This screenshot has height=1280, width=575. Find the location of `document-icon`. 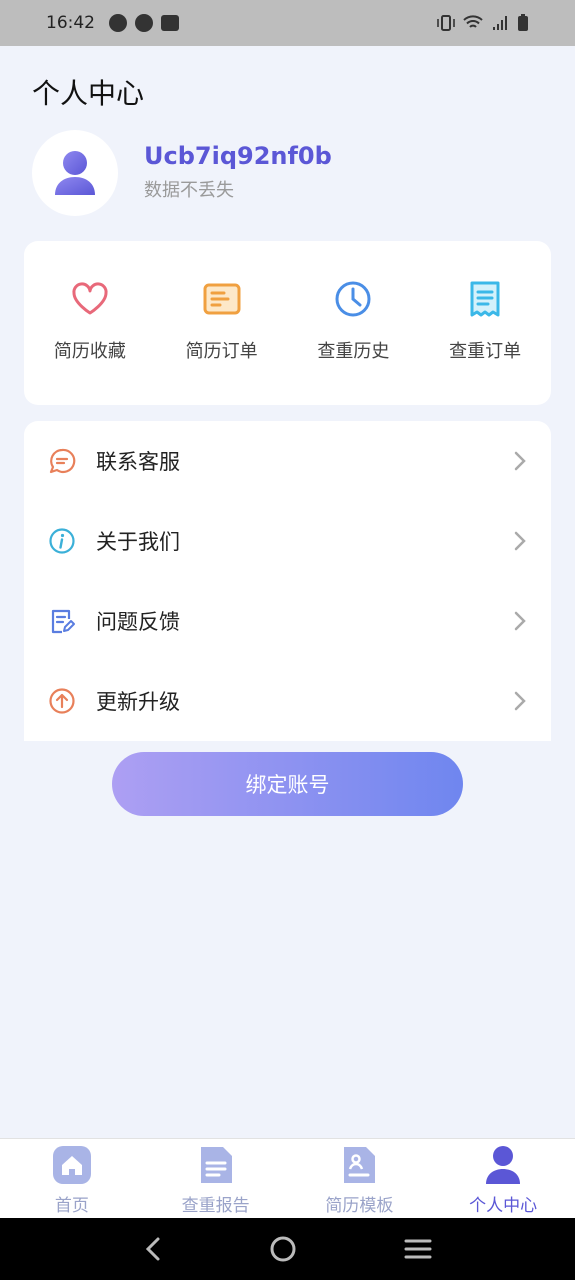

document-icon is located at coordinates (485, 299).